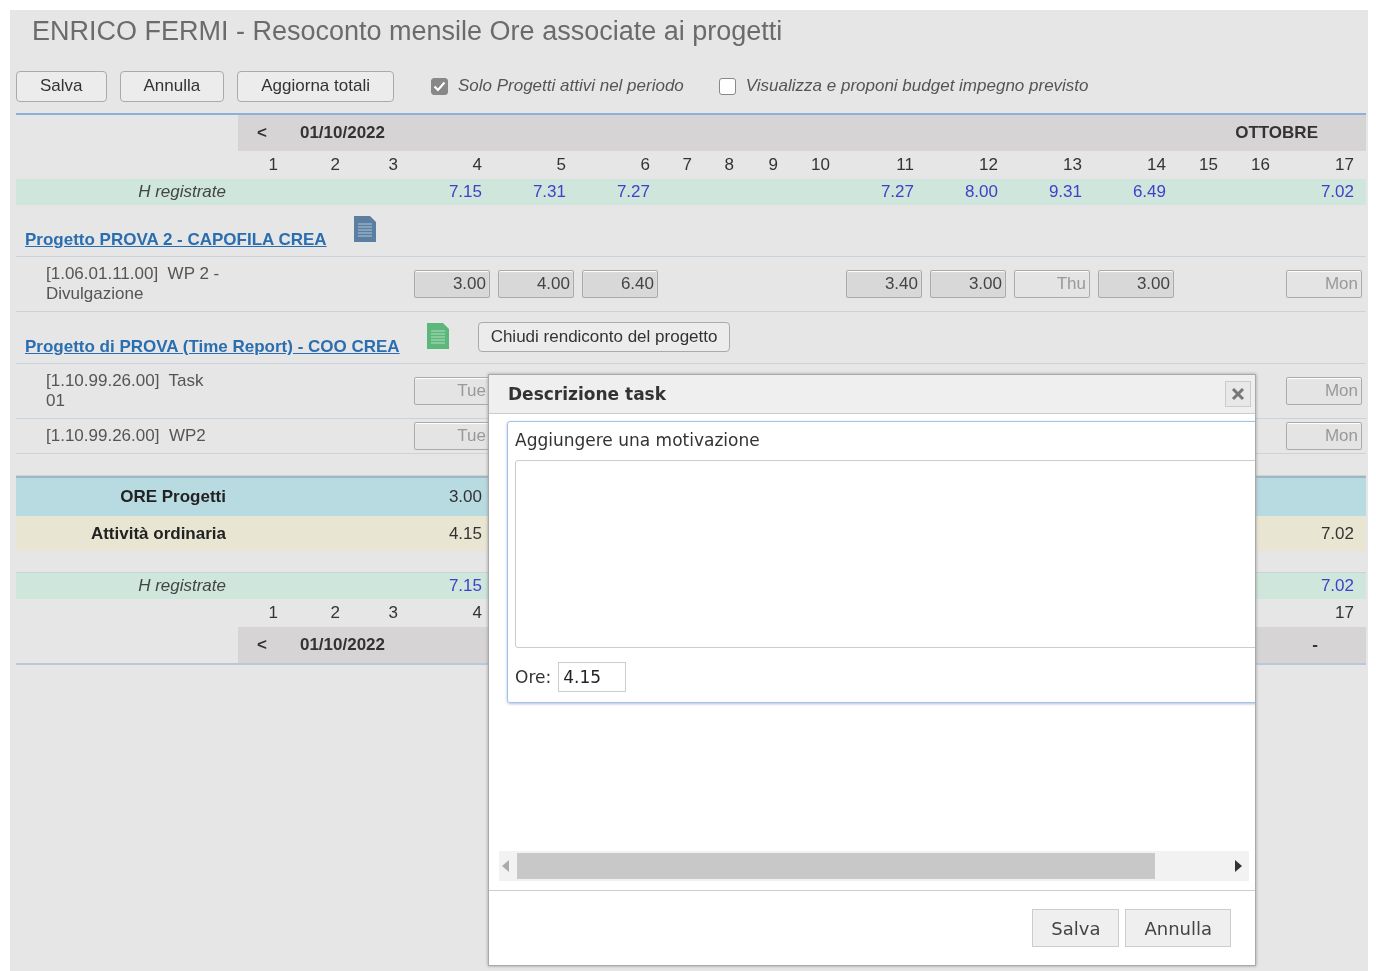 The height and width of the screenshot is (971, 1376). Describe the element at coordinates (1149, 192) in the screenshot. I see `table-cell-text: 6.49` at that location.